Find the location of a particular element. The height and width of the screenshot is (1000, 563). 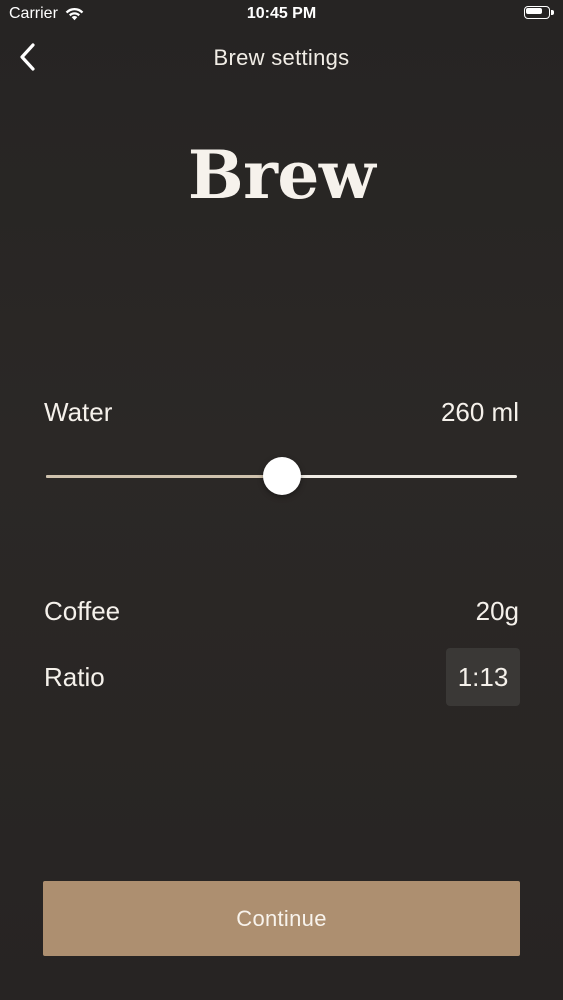

water-slider is located at coordinates (281, 477).